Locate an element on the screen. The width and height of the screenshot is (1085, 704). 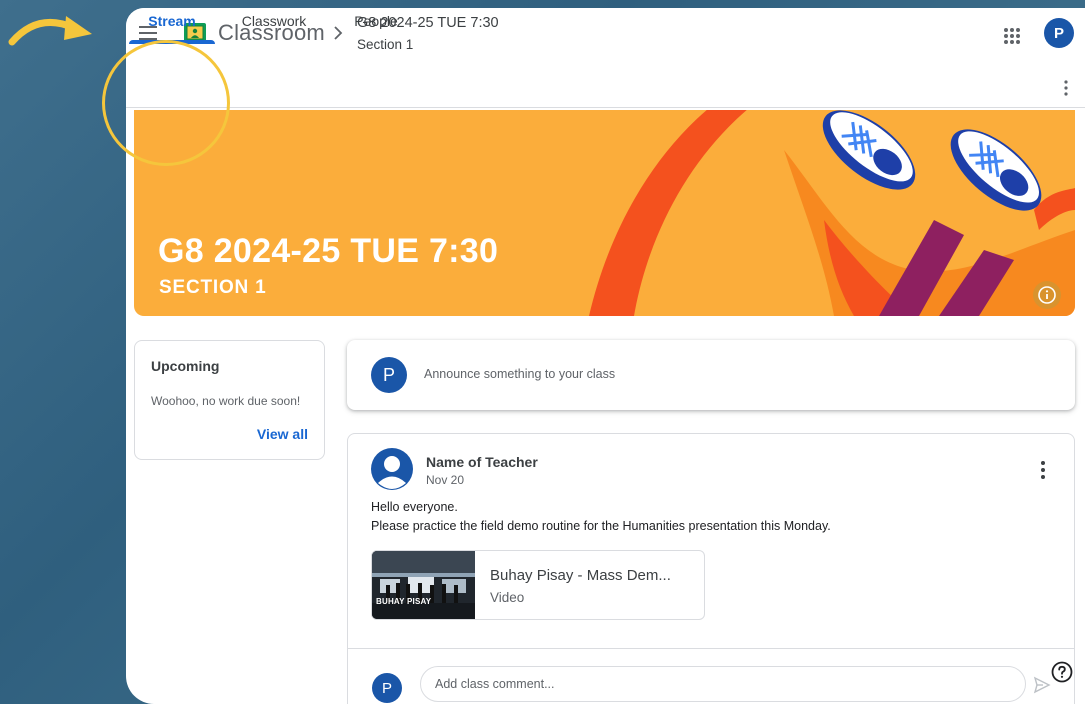
curved-arrow-icon is located at coordinates (50, 31).